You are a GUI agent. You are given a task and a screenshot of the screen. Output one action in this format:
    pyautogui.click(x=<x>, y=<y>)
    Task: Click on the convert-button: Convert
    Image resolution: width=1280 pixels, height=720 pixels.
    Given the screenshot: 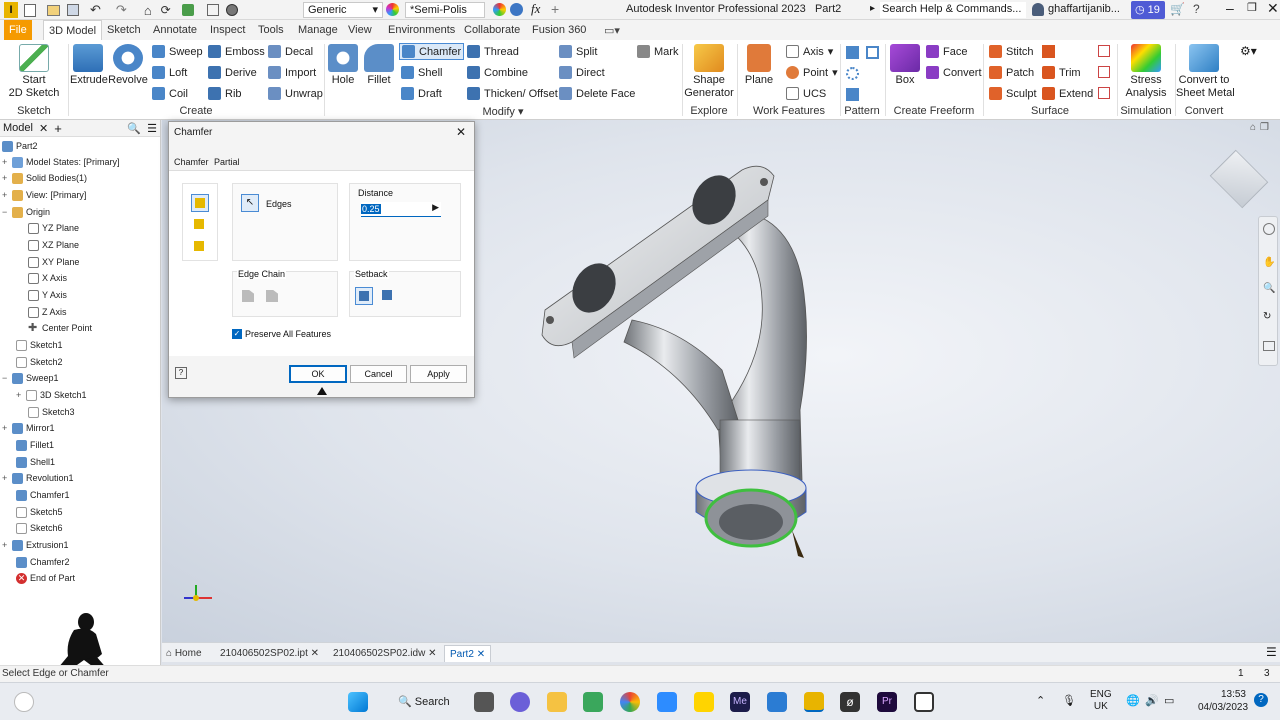 What is the action you would take?
    pyautogui.click(x=954, y=72)
    